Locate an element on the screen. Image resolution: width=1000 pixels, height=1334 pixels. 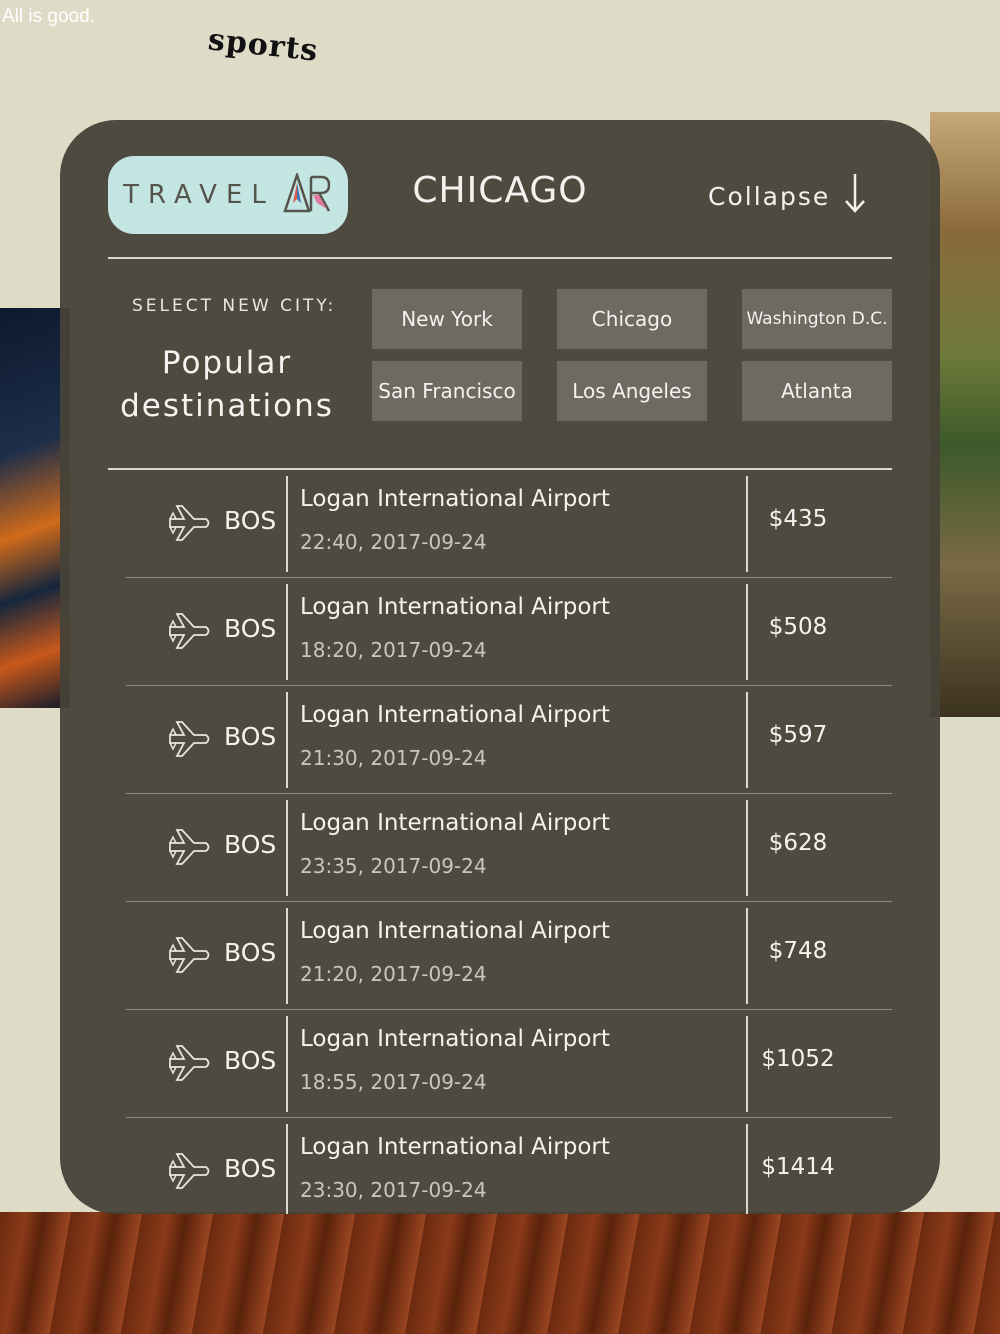
city-button-los-angeles: Los Angeles is located at coordinates (632, 391).